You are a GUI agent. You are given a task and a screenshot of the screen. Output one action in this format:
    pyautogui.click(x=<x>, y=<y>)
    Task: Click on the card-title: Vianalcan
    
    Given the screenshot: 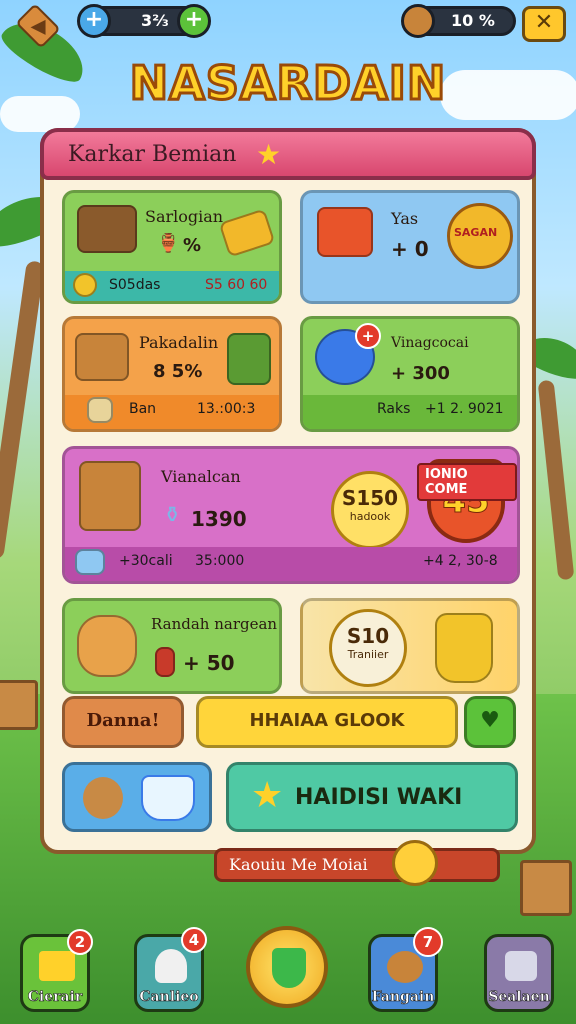 What is the action you would take?
    pyautogui.click(x=201, y=476)
    